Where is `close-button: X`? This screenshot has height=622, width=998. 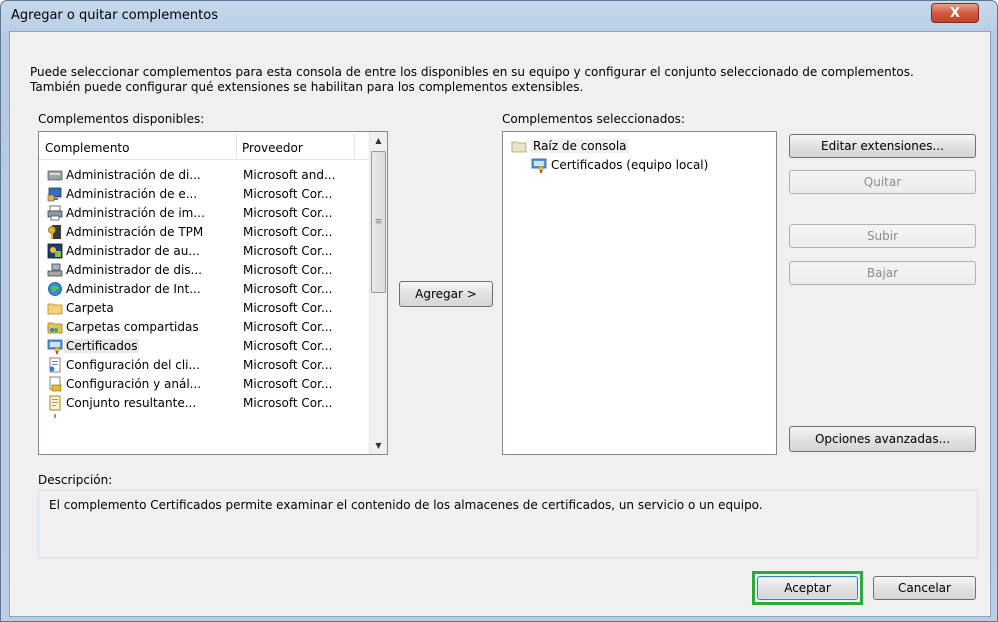
close-button: X is located at coordinates (955, 13).